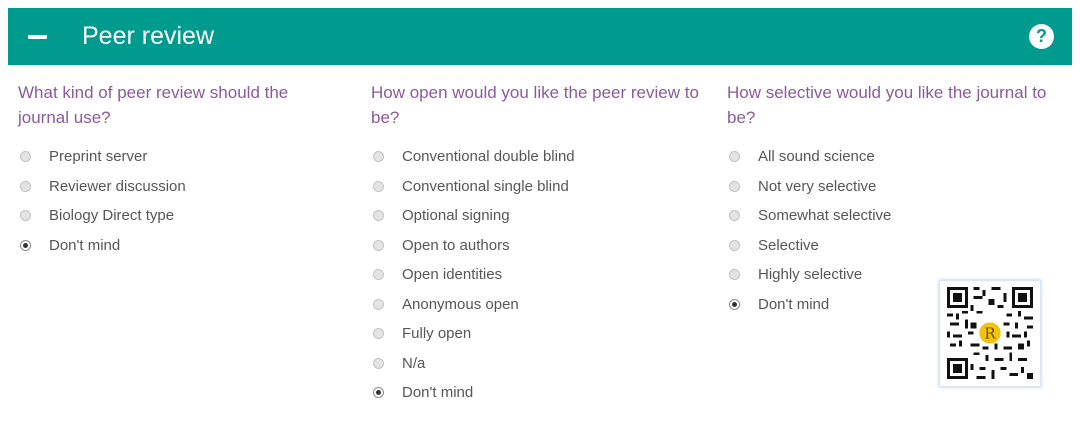 This screenshot has width=1080, height=421. I want to click on option-label: N/a, so click(414, 363).